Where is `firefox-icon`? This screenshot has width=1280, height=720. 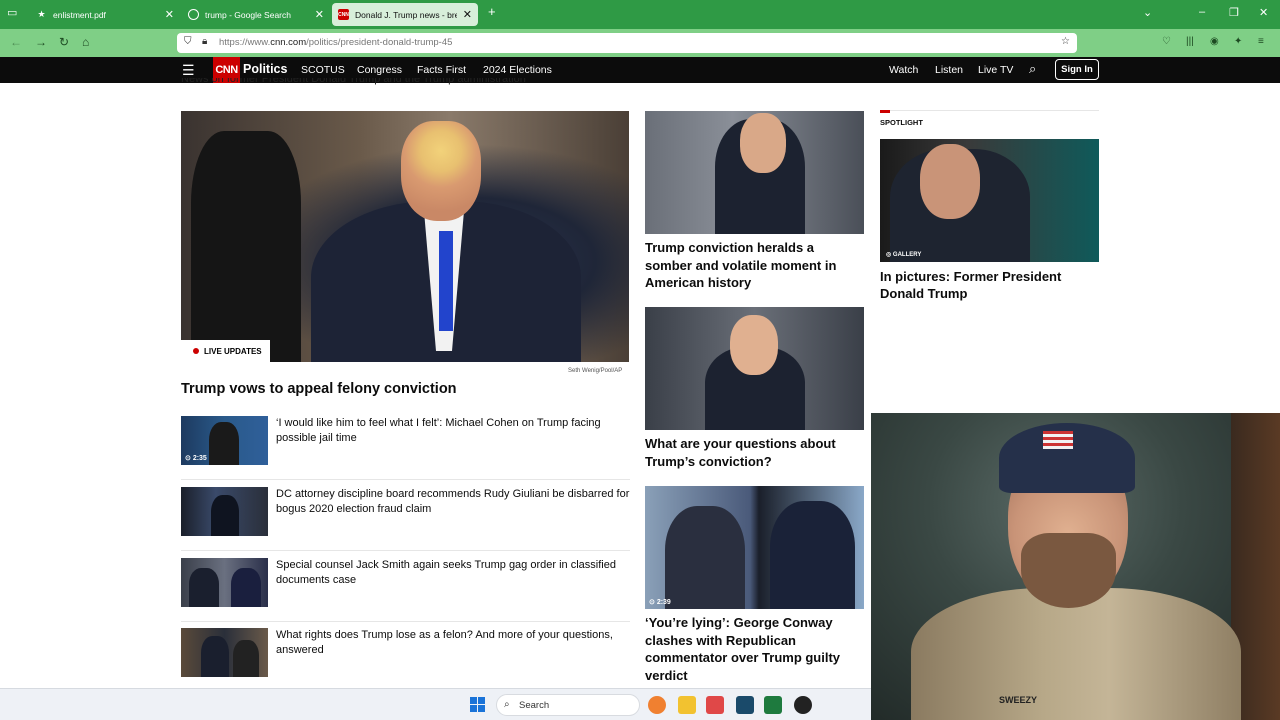
firefox-icon is located at coordinates (657, 705).